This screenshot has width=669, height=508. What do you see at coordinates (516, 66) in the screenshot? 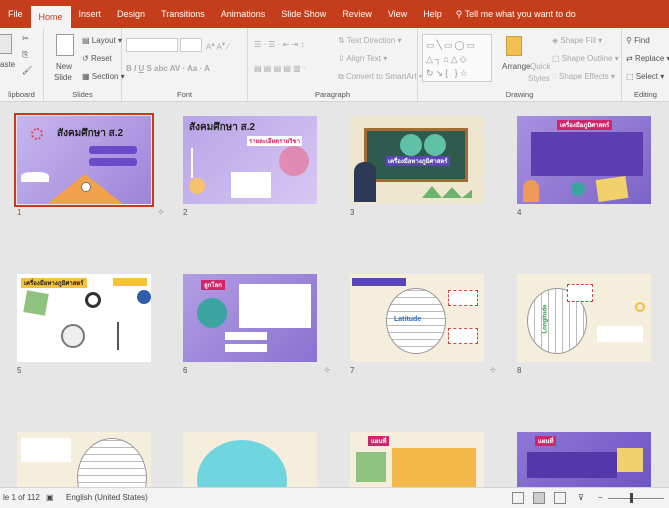
I see `arrange-button: Arrange` at bounding box center [516, 66].